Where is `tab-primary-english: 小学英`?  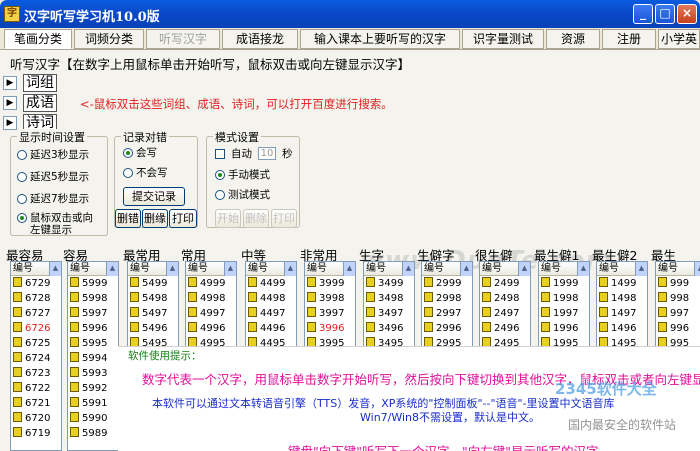
tab-primary-english: 小学英 is located at coordinates (679, 39).